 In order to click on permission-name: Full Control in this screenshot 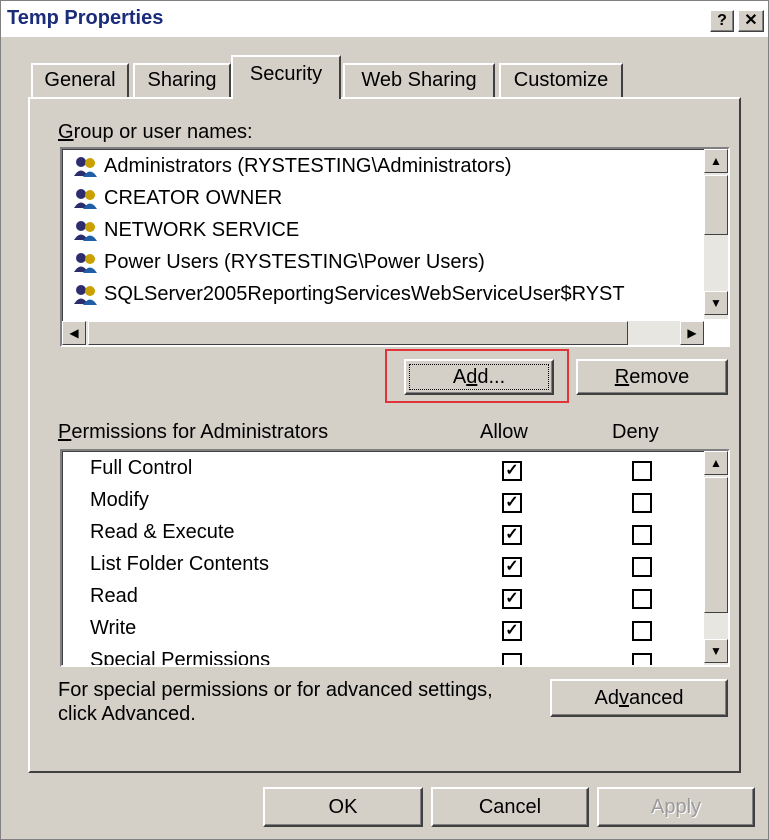, I will do `click(141, 468)`.